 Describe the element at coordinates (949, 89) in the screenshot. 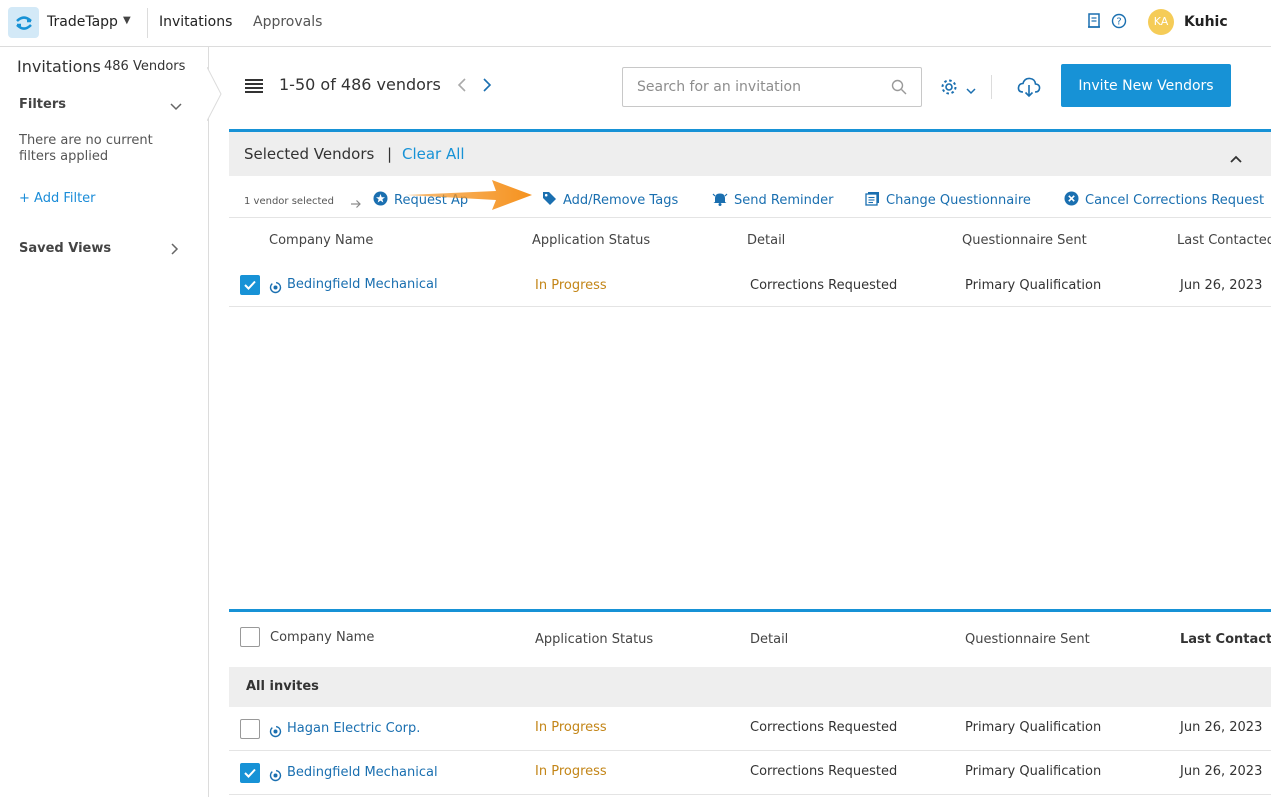

I see `gear-icon` at that location.